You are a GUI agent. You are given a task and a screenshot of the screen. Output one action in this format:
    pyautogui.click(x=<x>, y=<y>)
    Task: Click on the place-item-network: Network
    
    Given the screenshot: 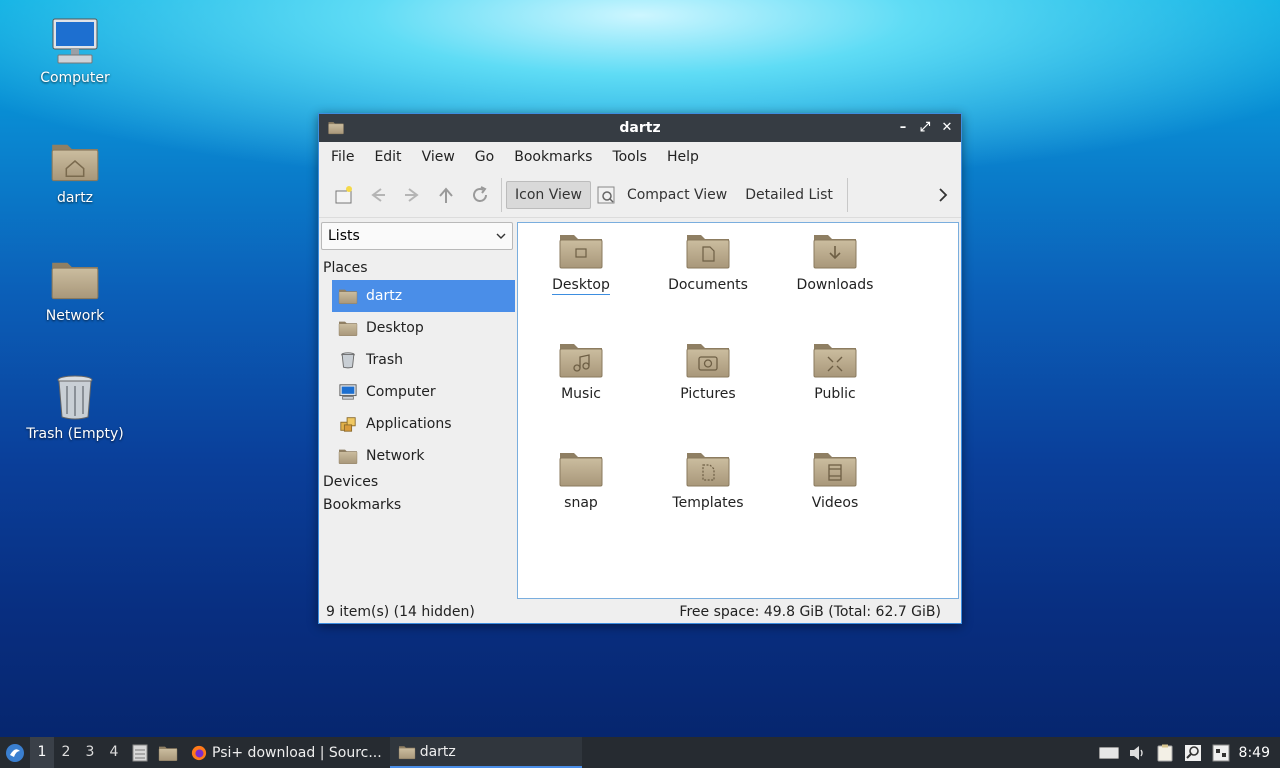 What is the action you would take?
    pyautogui.click(x=423, y=456)
    